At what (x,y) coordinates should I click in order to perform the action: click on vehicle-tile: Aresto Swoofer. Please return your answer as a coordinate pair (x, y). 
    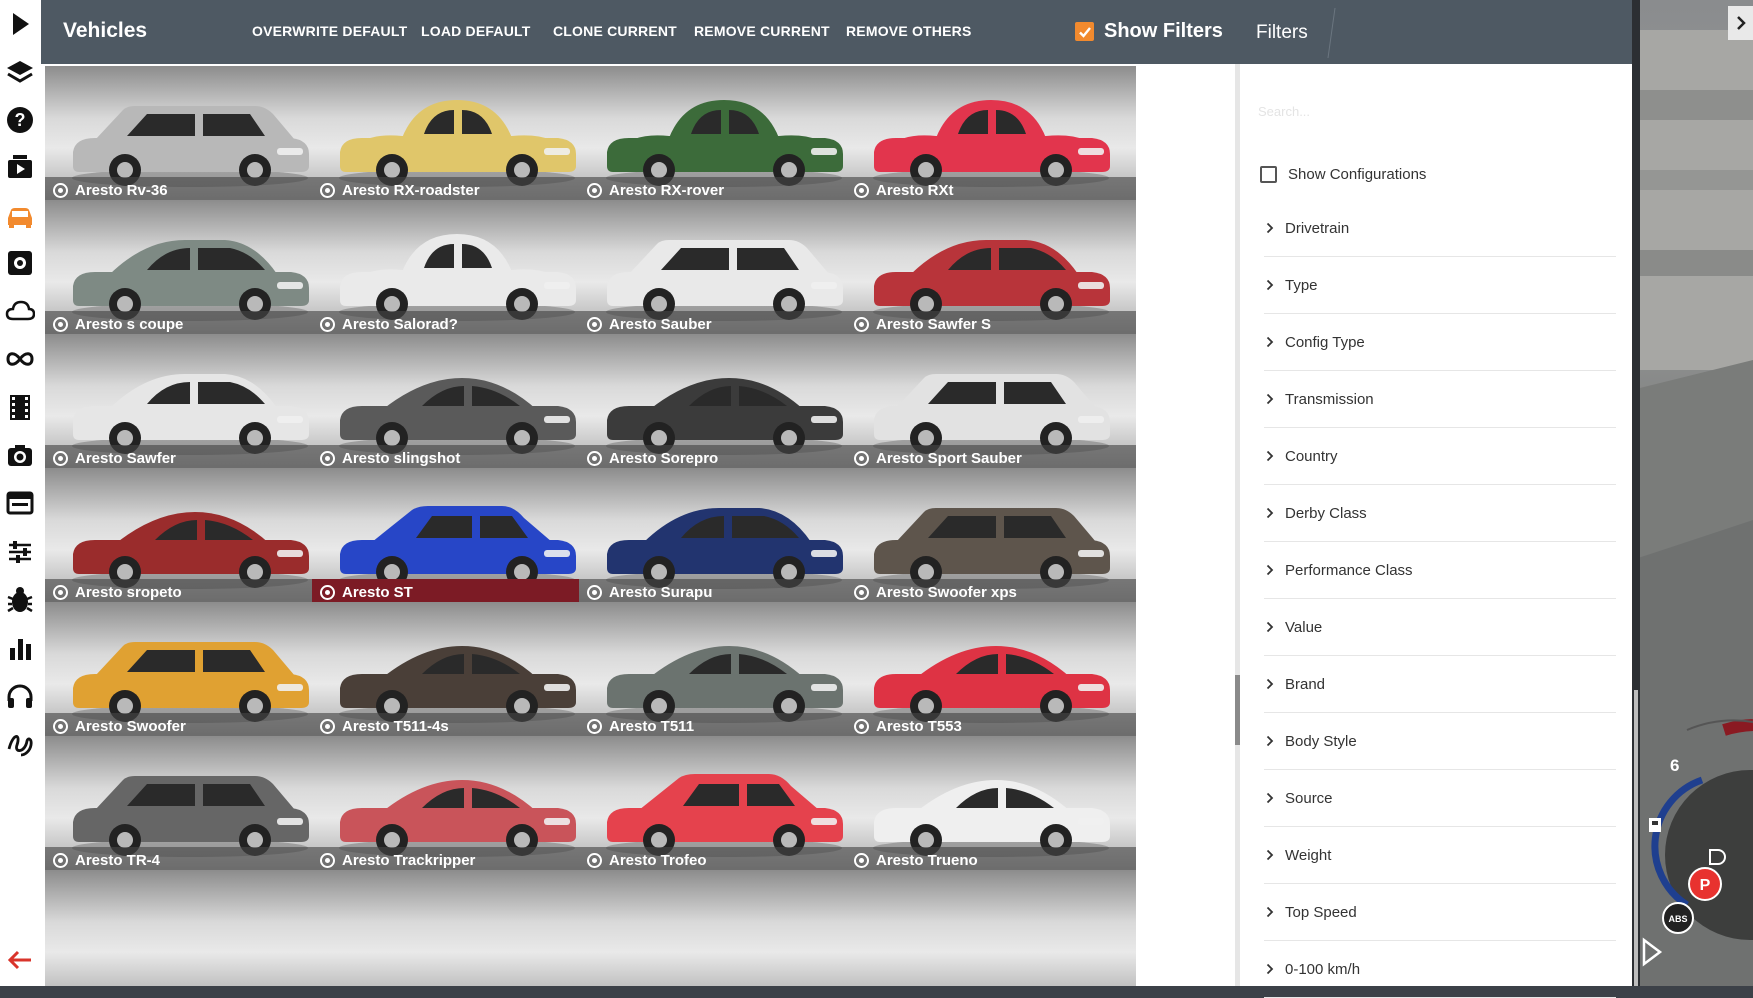
    Looking at the image, I should click on (190, 670).